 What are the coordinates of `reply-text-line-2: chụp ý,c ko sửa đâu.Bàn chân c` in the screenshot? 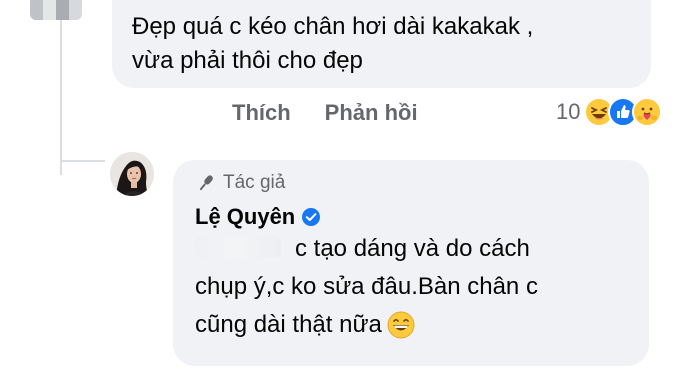 It's located at (366, 286).